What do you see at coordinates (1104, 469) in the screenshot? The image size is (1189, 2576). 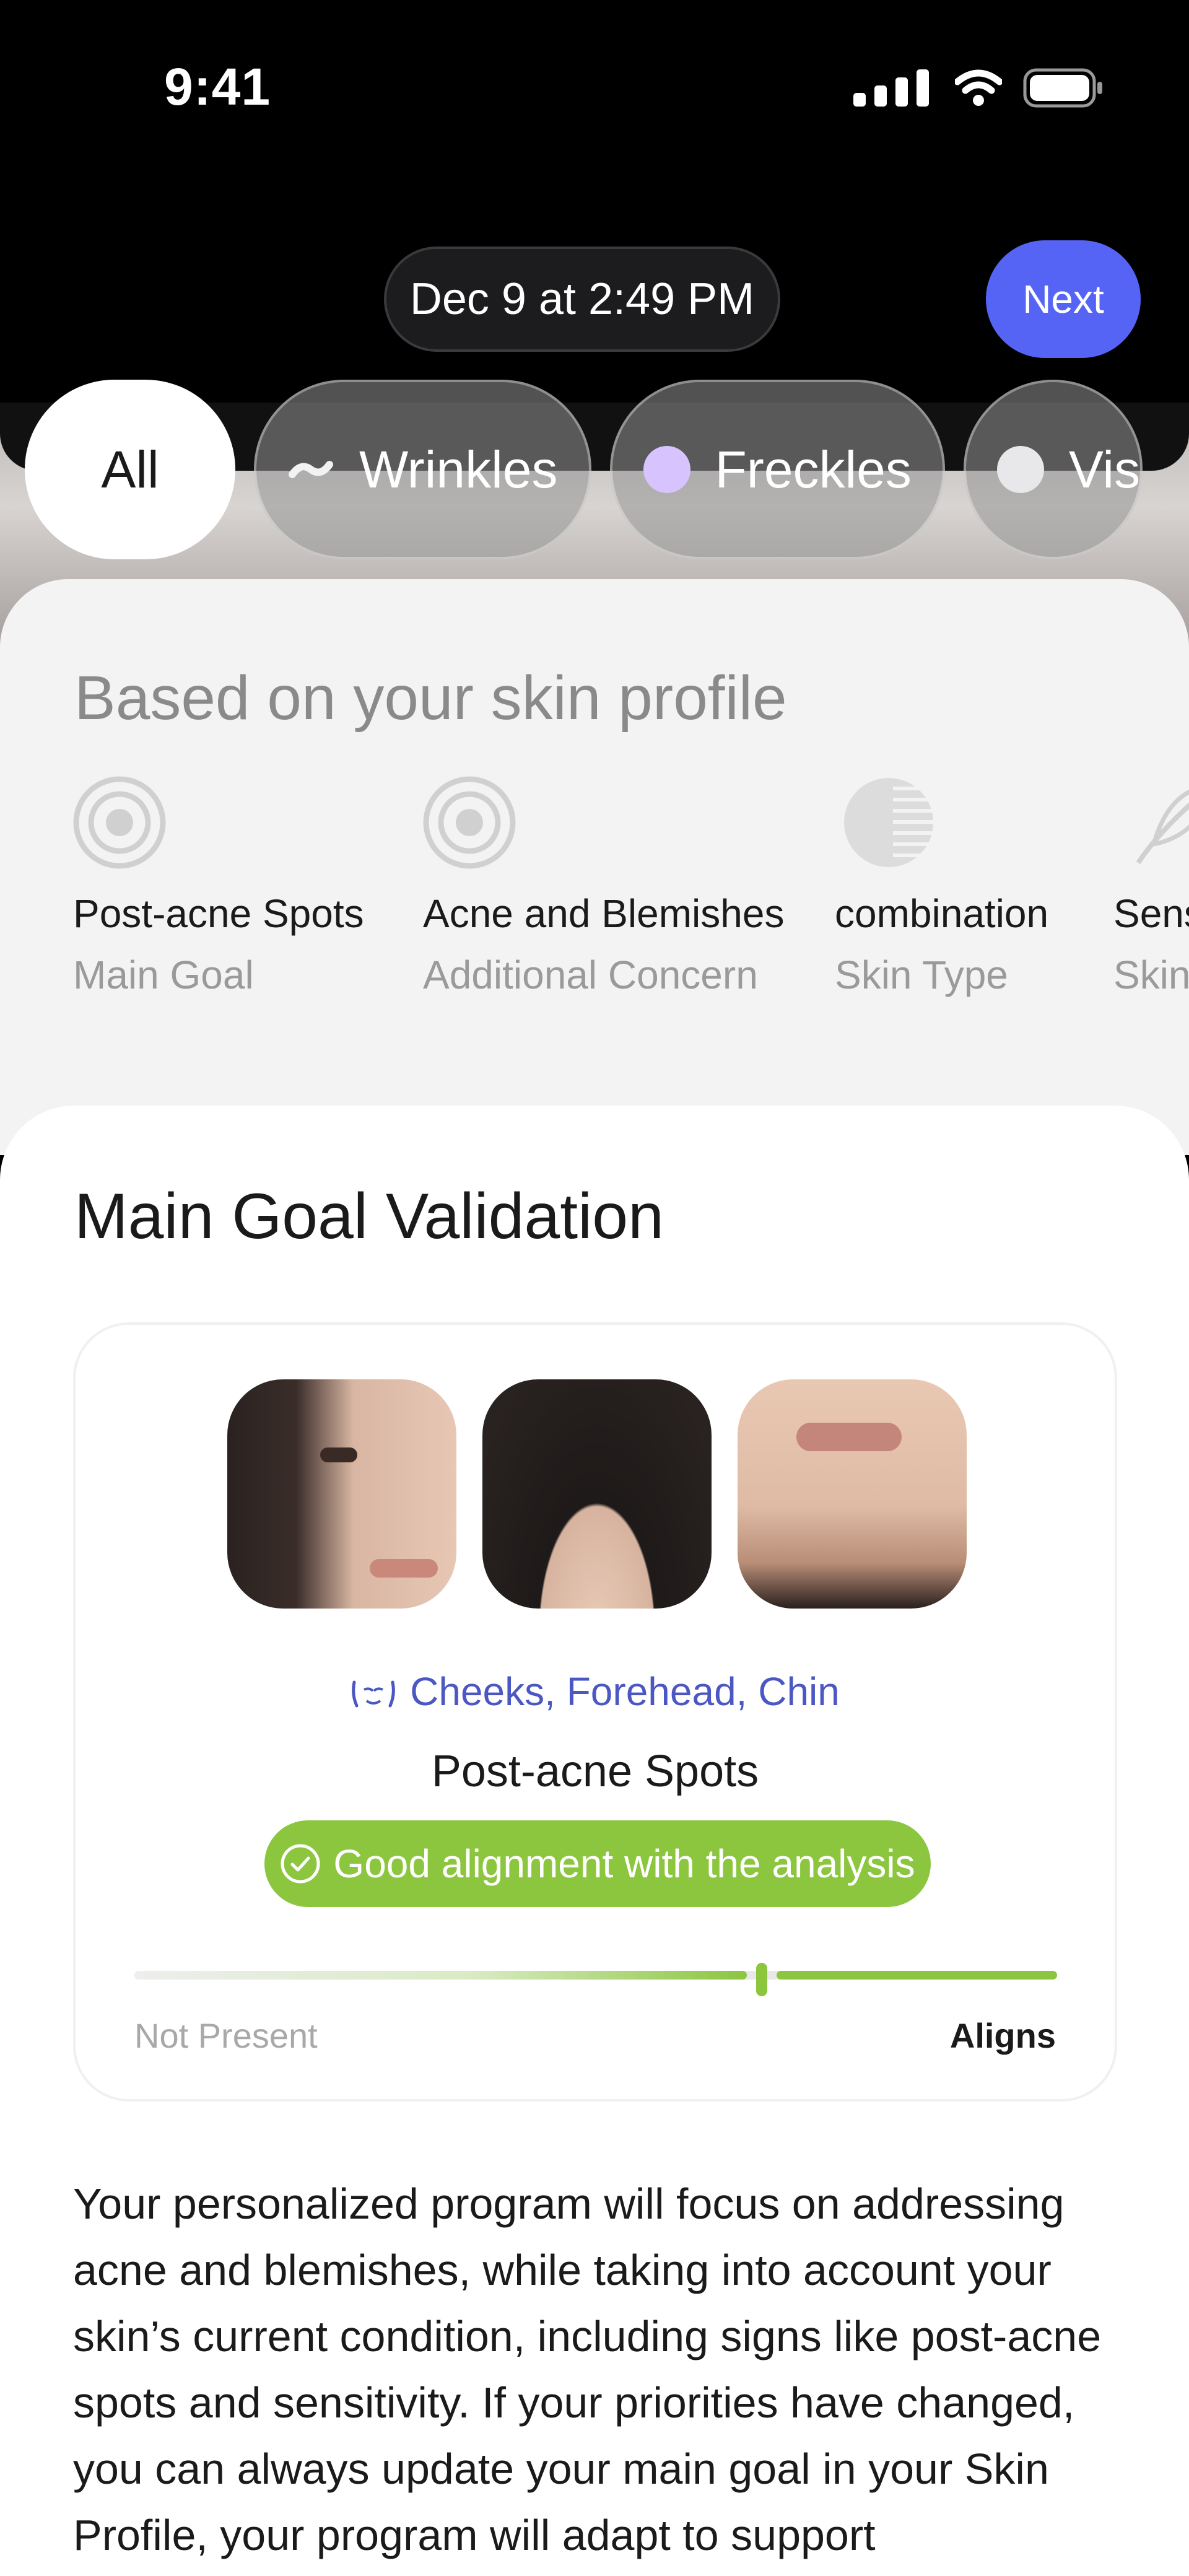 I see `filter-chip-label: Vis` at bounding box center [1104, 469].